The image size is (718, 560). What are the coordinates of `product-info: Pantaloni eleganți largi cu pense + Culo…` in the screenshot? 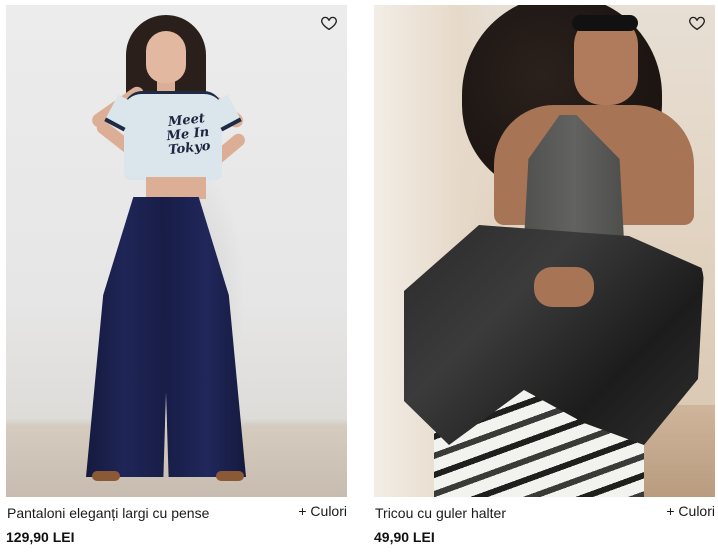 It's located at (176, 525).